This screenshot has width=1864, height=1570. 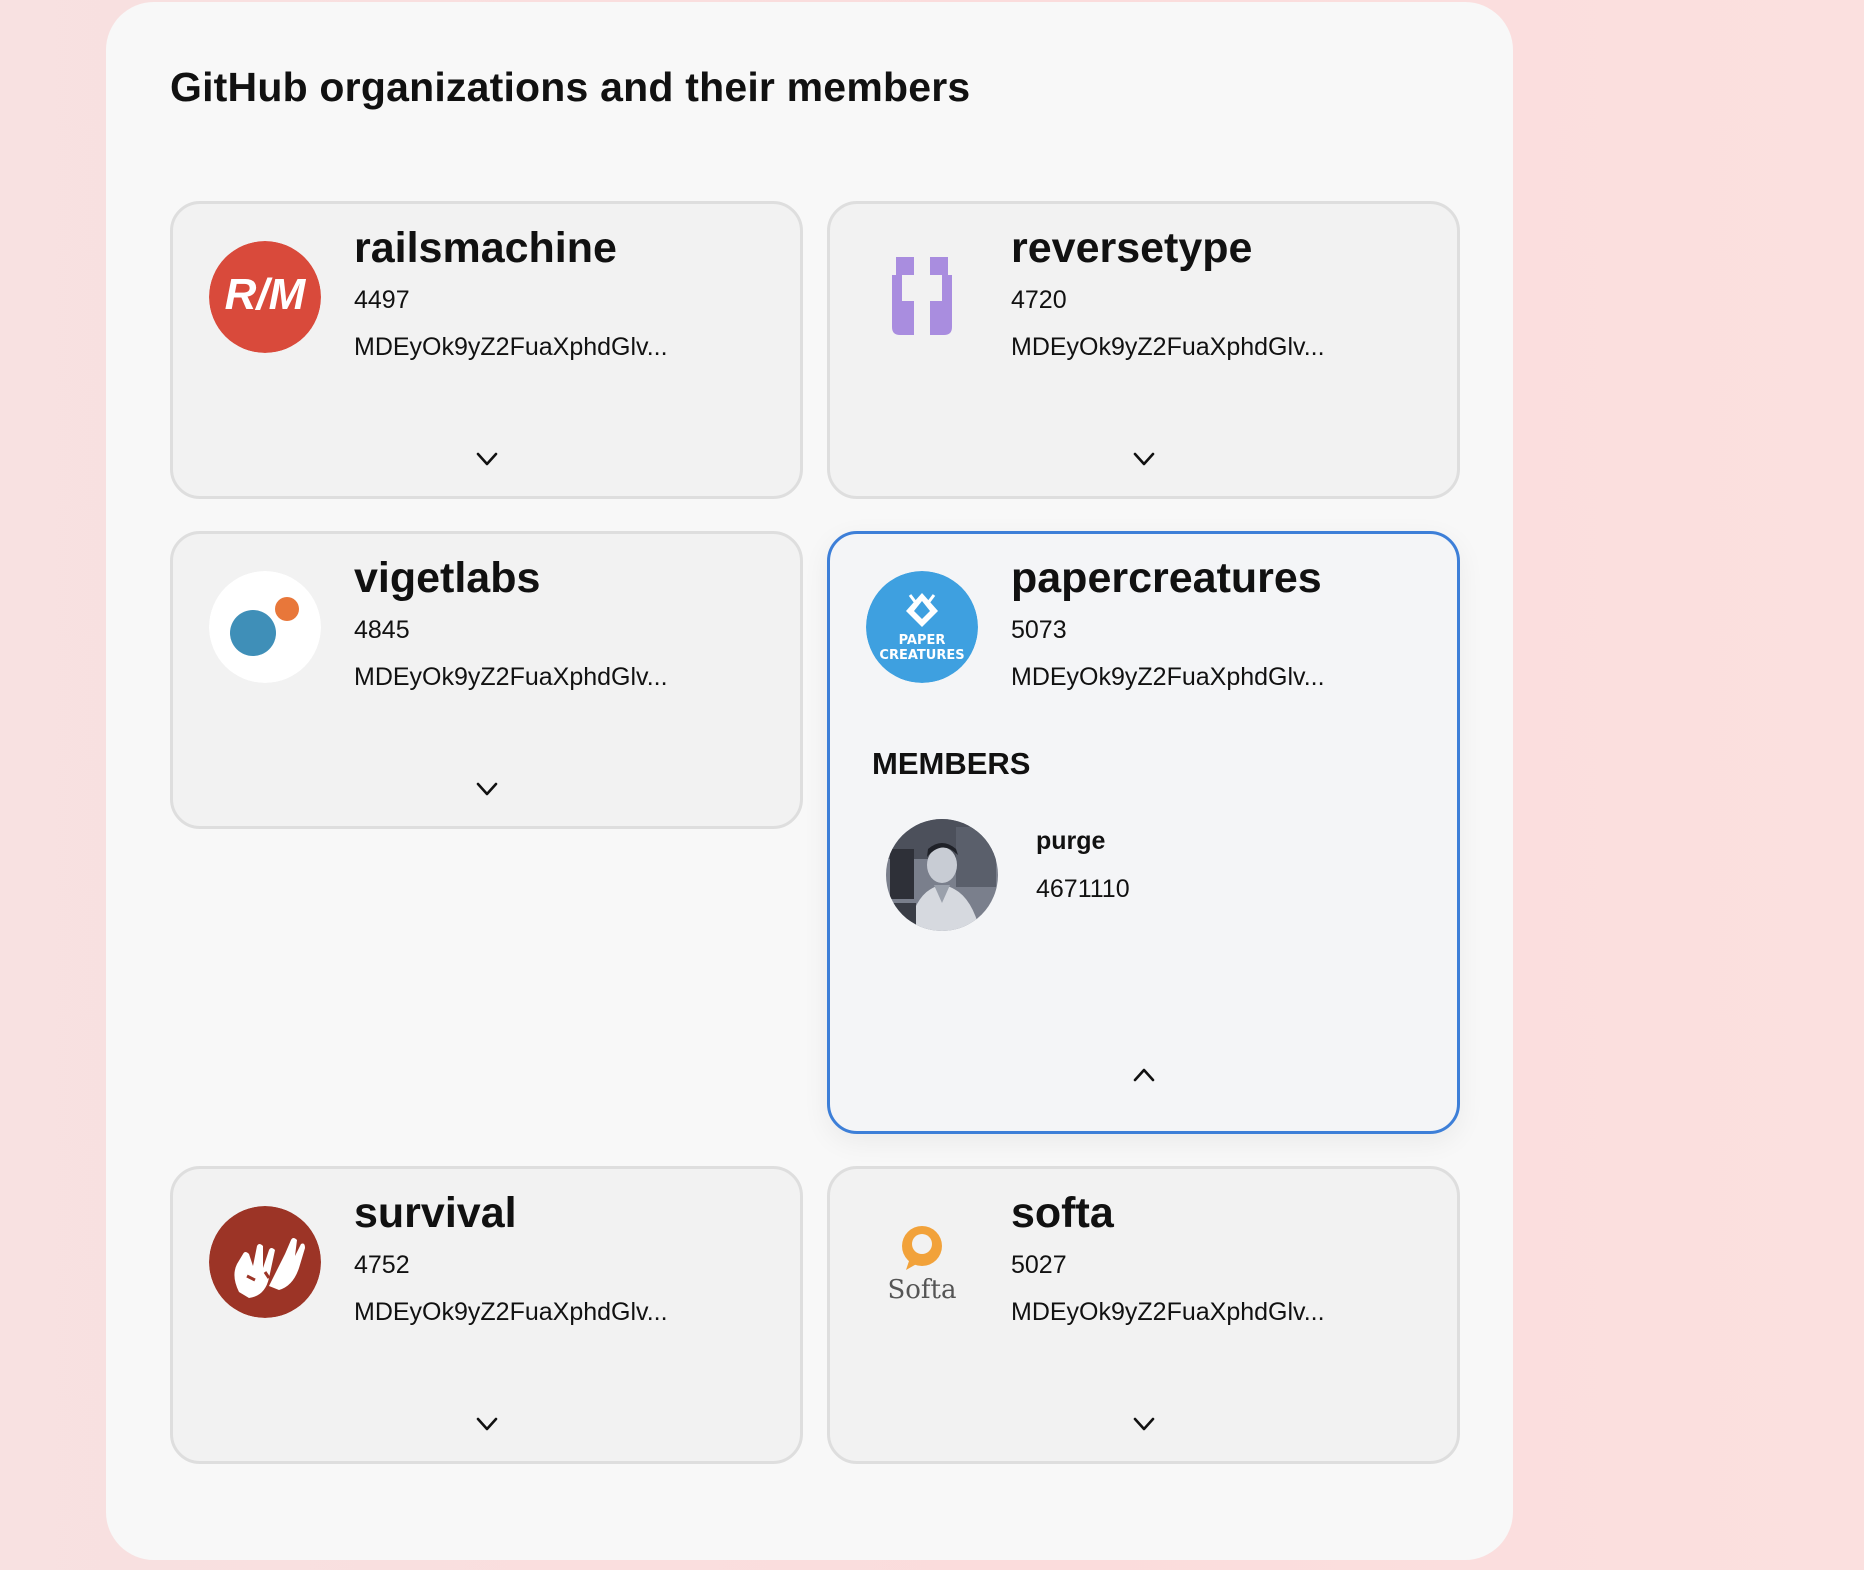 What do you see at coordinates (921, 1290) in the screenshot?
I see `svg-text: Softa` at bounding box center [921, 1290].